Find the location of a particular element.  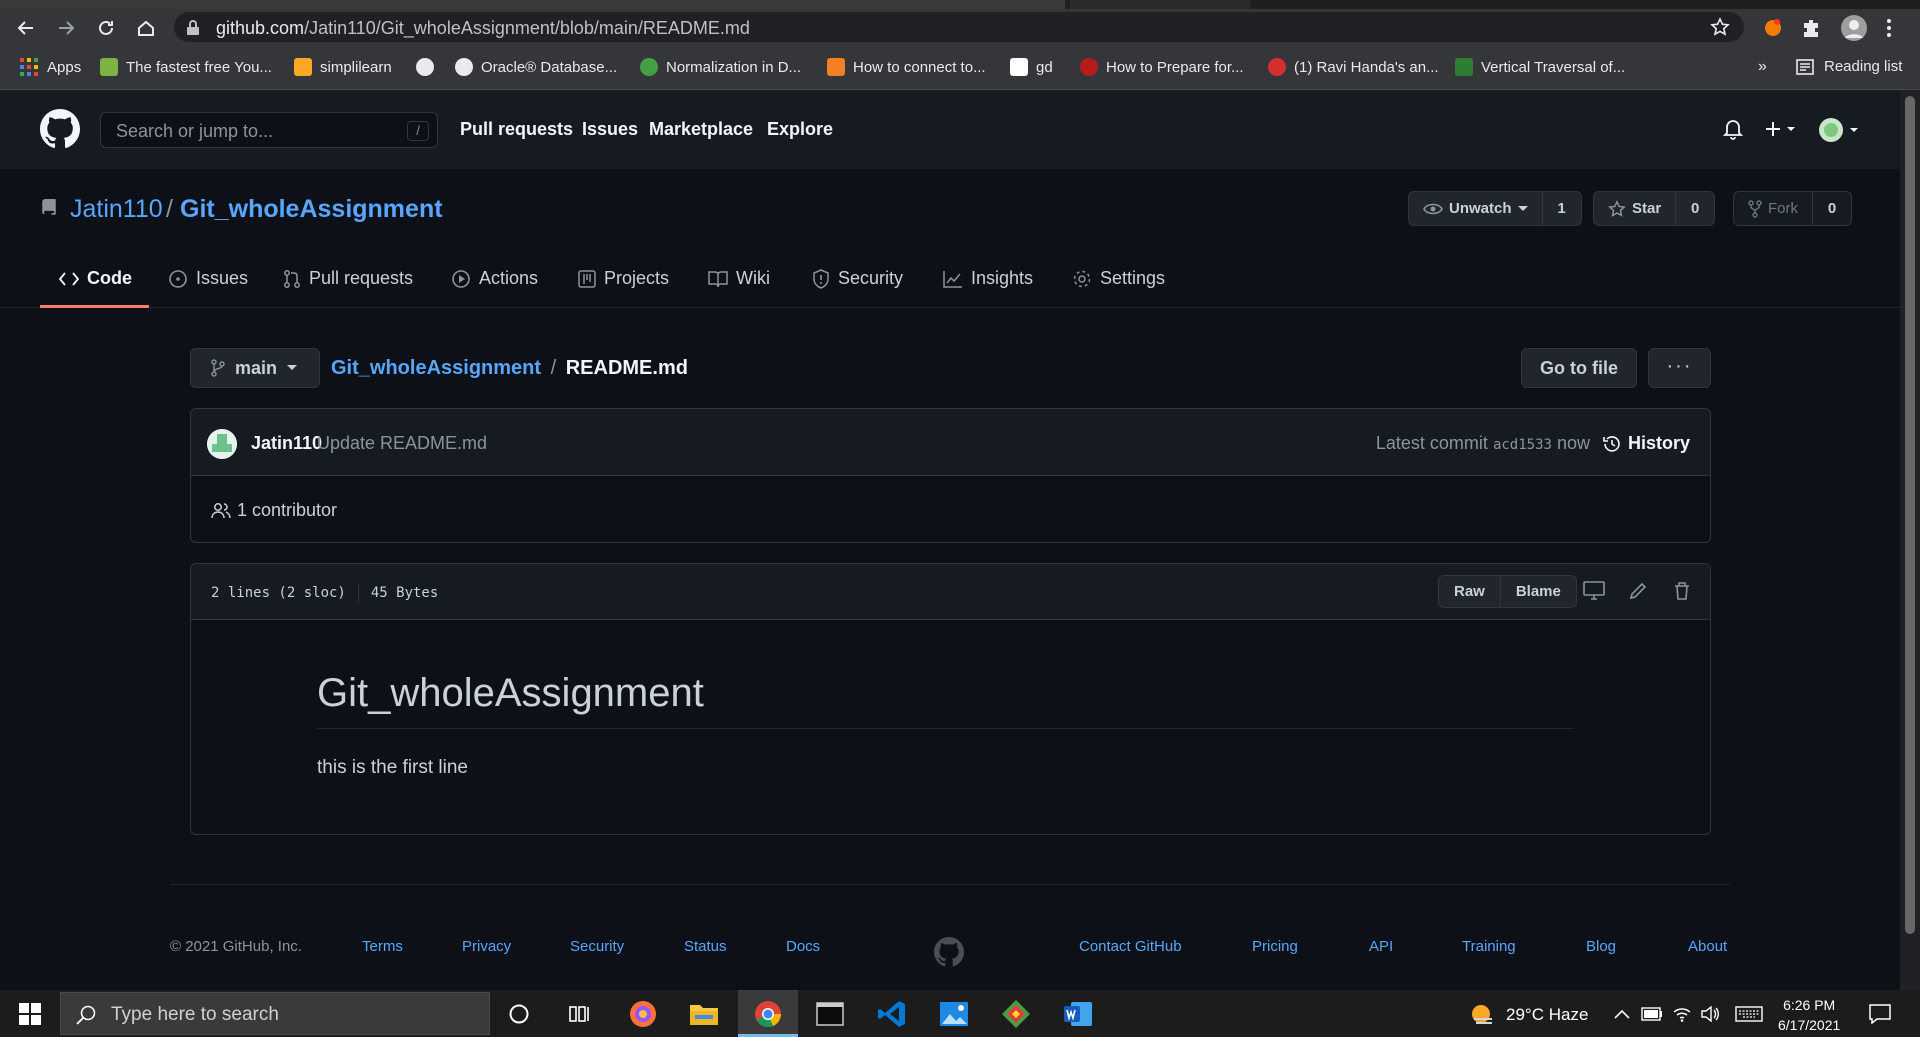

bookmark-item is located at coordinates (429, 67).